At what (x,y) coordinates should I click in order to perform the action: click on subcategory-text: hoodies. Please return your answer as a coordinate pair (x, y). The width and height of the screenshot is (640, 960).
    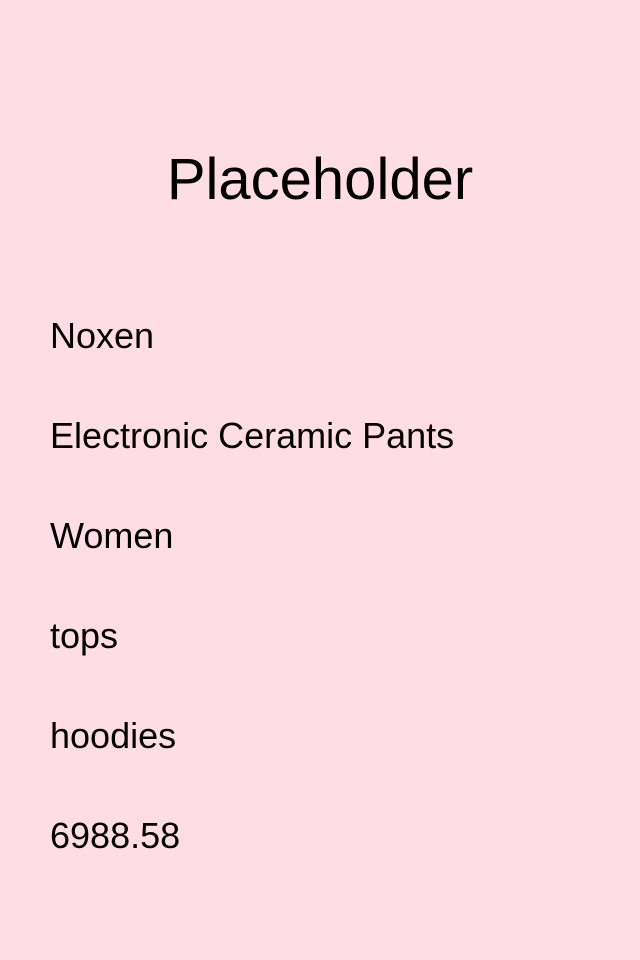
    Looking at the image, I should click on (113, 735).